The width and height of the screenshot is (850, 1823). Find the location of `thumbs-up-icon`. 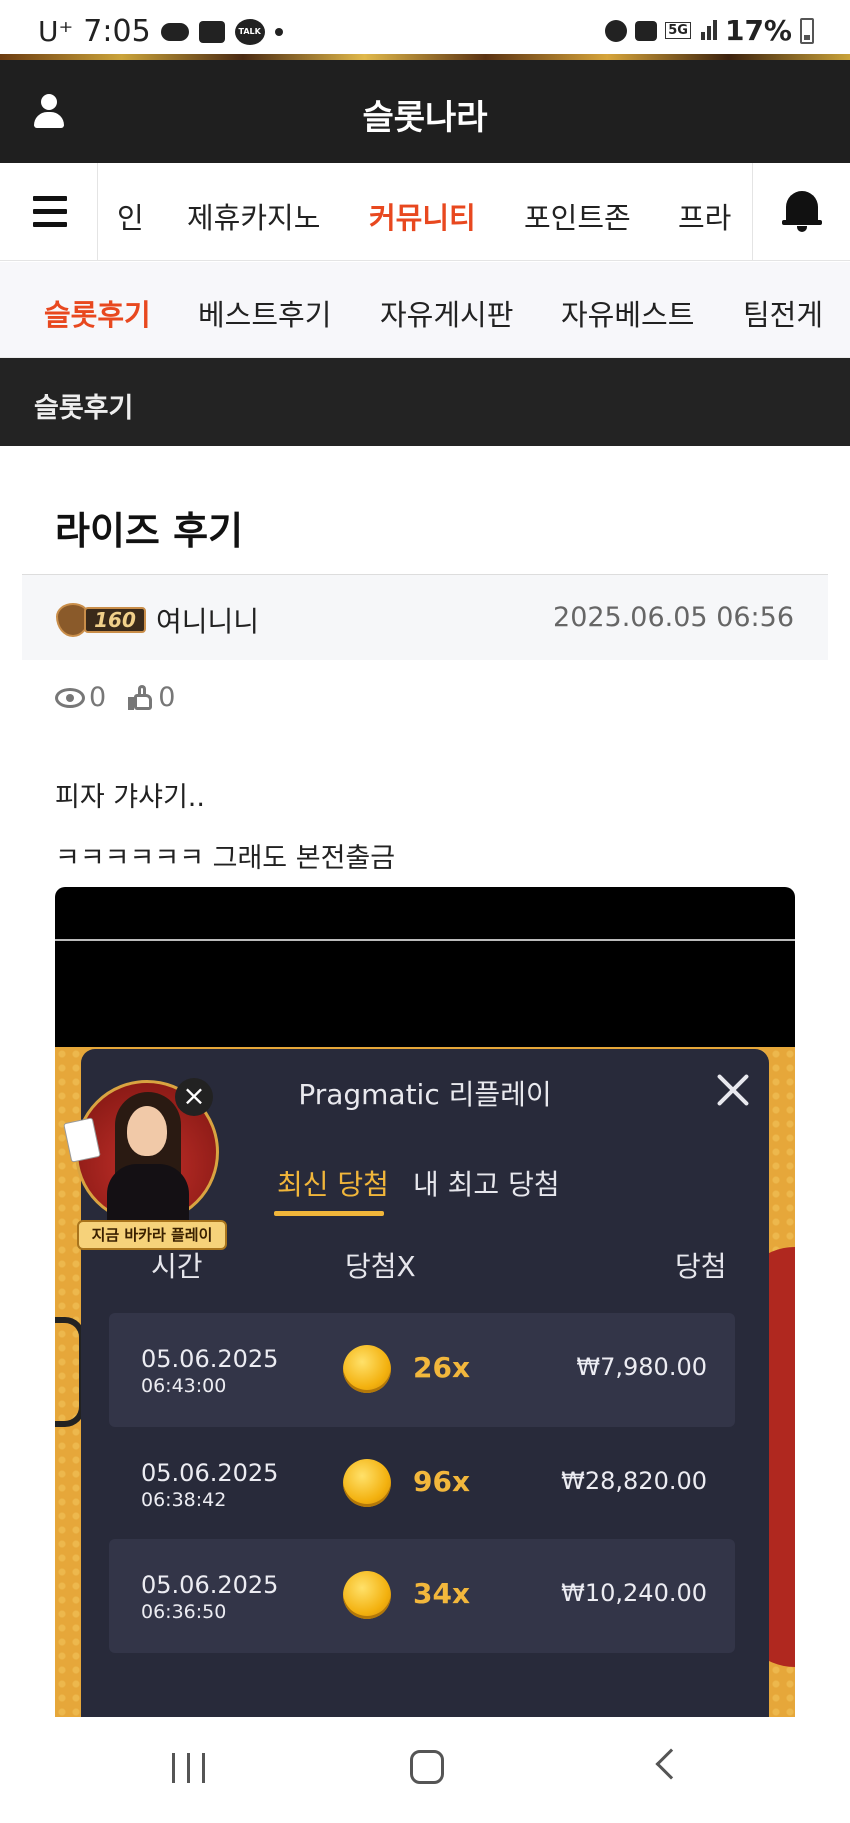

thumbs-up-icon is located at coordinates (141, 697).